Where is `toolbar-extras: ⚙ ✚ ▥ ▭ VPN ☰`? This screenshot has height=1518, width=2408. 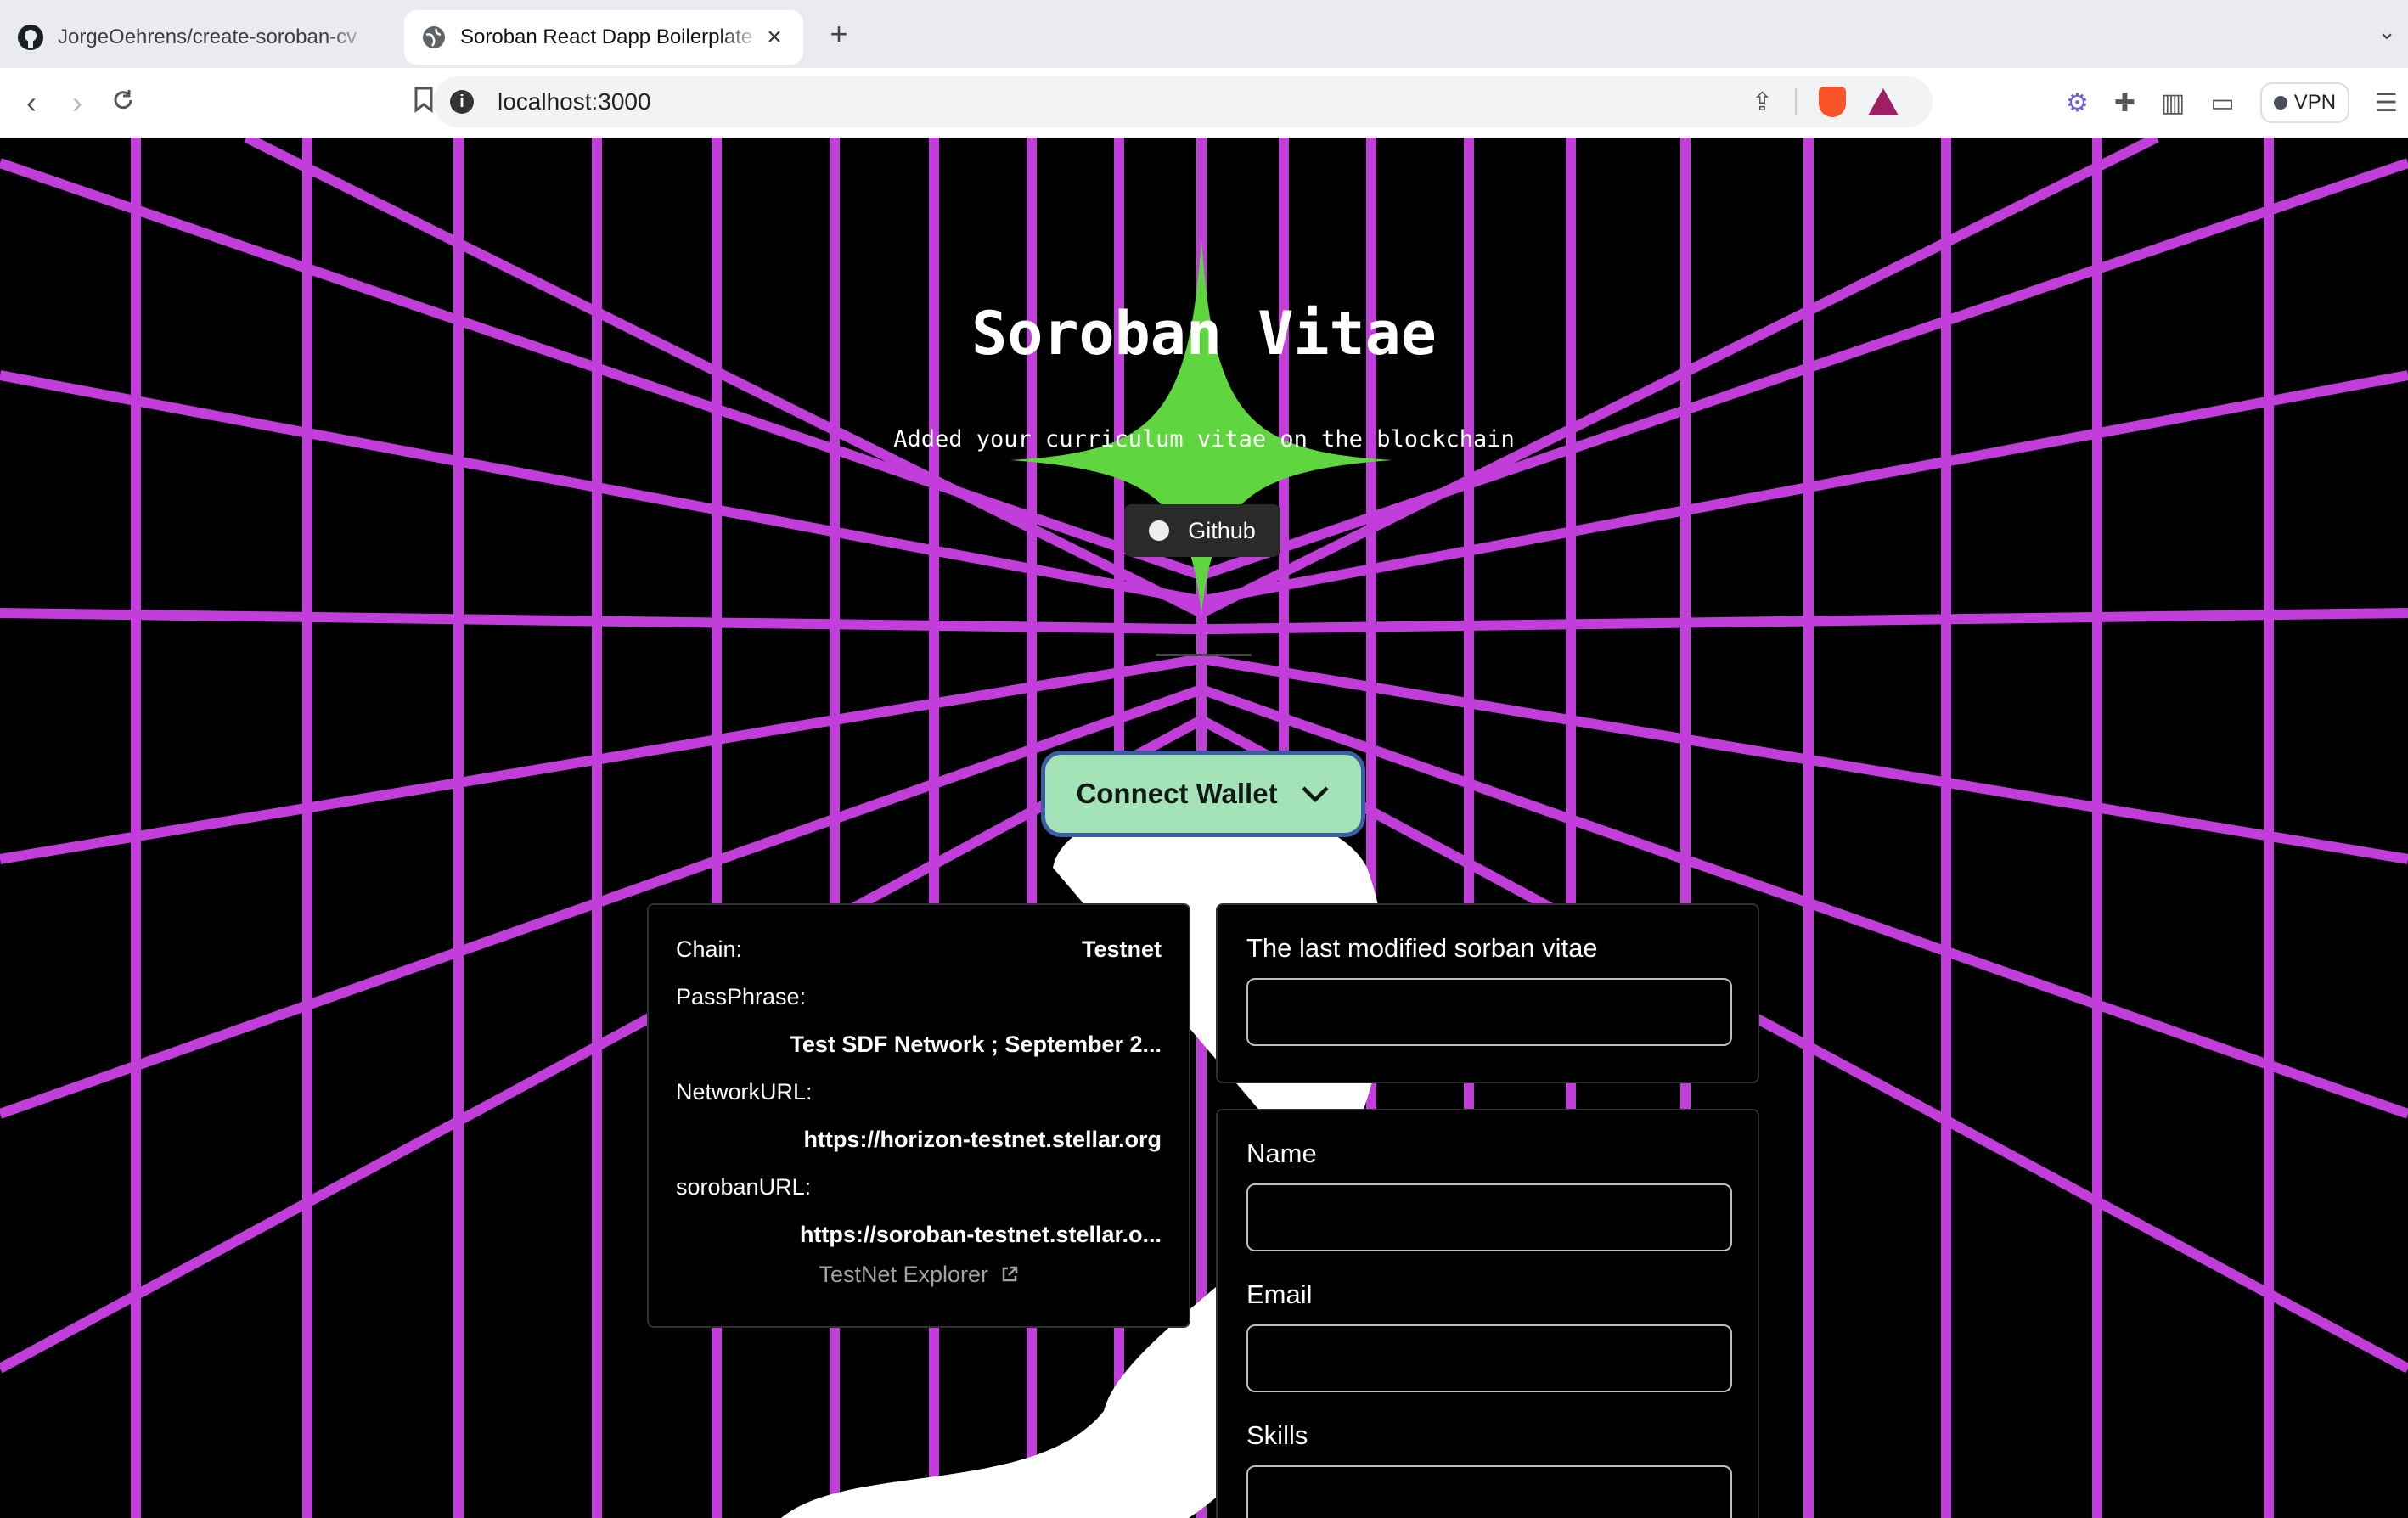 toolbar-extras: ⚙ ✚ ▥ ▭ VPN ☰ is located at coordinates (2237, 103).